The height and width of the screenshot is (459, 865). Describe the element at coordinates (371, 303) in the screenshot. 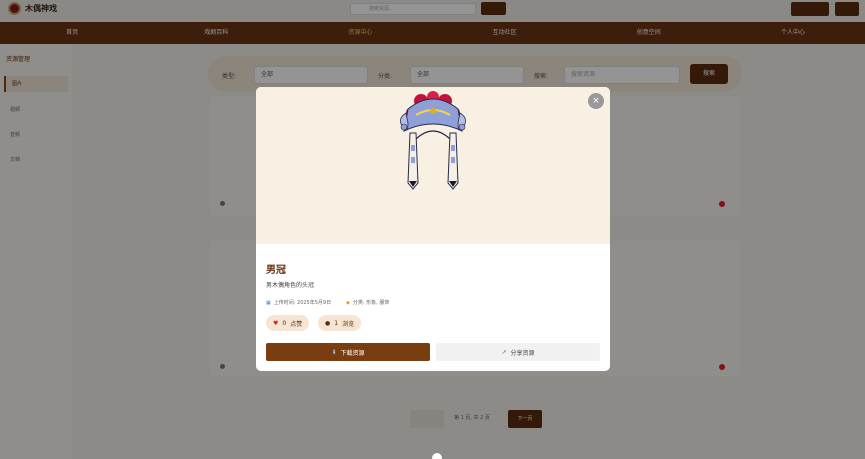

I see `category-text: 分类: 形象, 服饰` at that location.